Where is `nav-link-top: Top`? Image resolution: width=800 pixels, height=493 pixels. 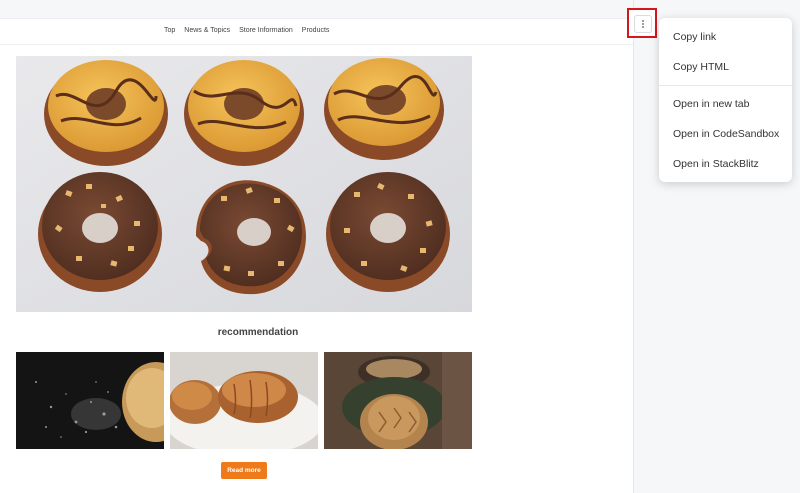 nav-link-top: Top is located at coordinates (169, 30).